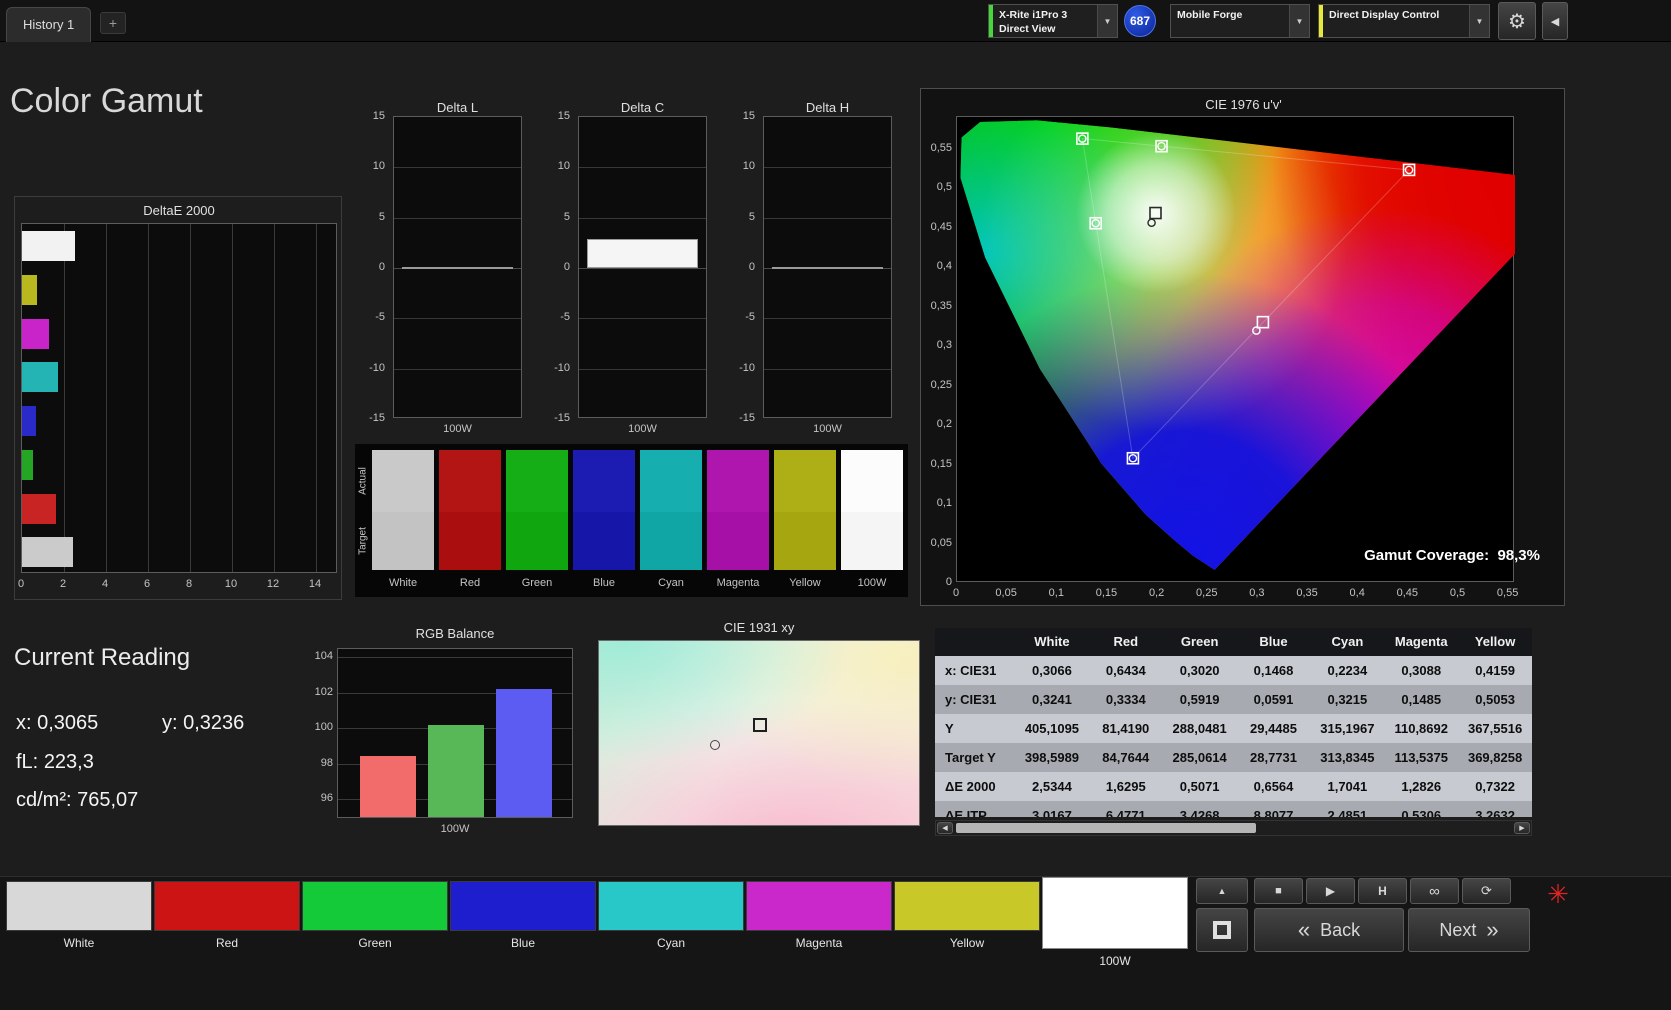 This screenshot has height=1010, width=1671. Describe the element at coordinates (967, 926) in the screenshot. I see `patch-button-yellow: Yellow` at that location.